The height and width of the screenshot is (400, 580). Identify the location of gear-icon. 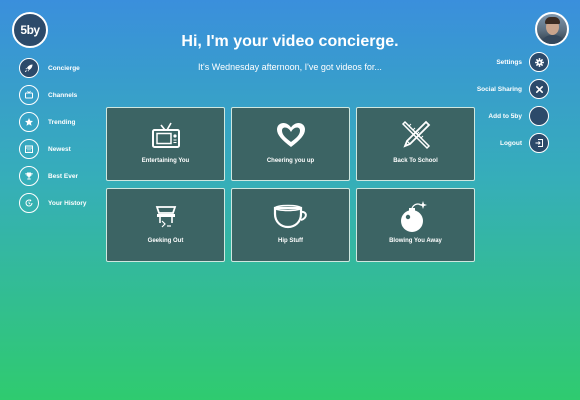
(539, 62).